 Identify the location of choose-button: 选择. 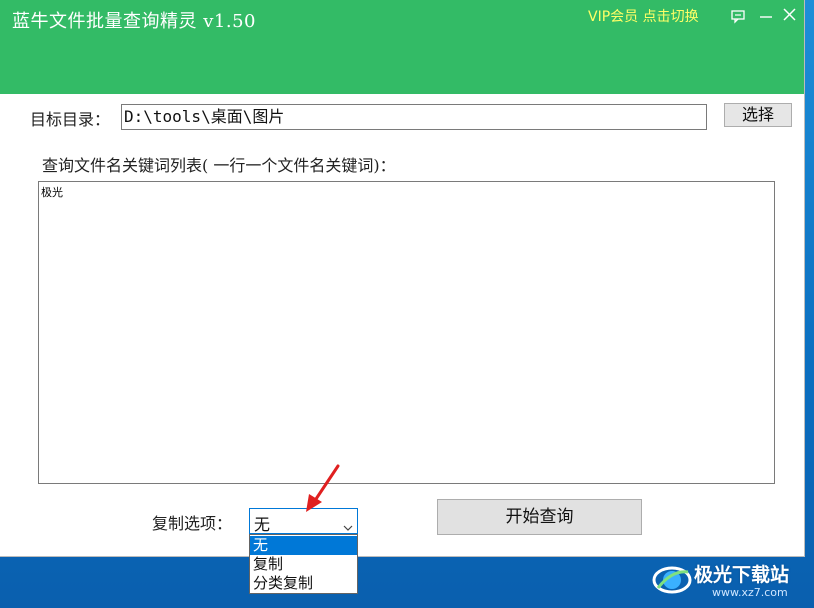
(758, 115).